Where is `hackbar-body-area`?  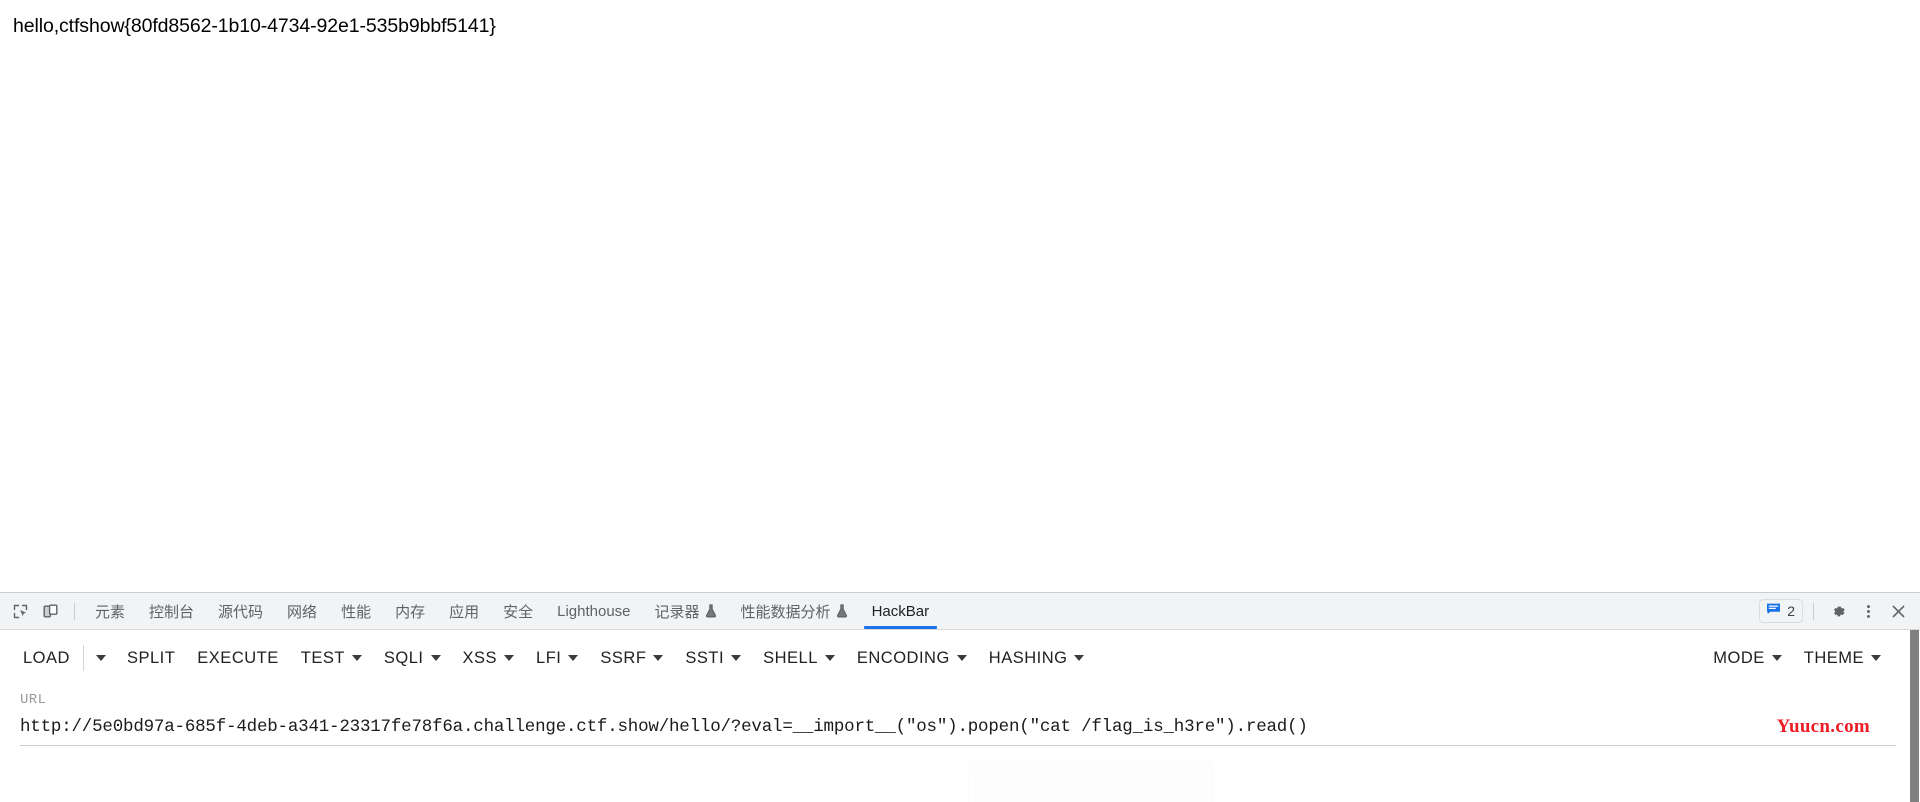 hackbar-body-area is located at coordinates (960, 774).